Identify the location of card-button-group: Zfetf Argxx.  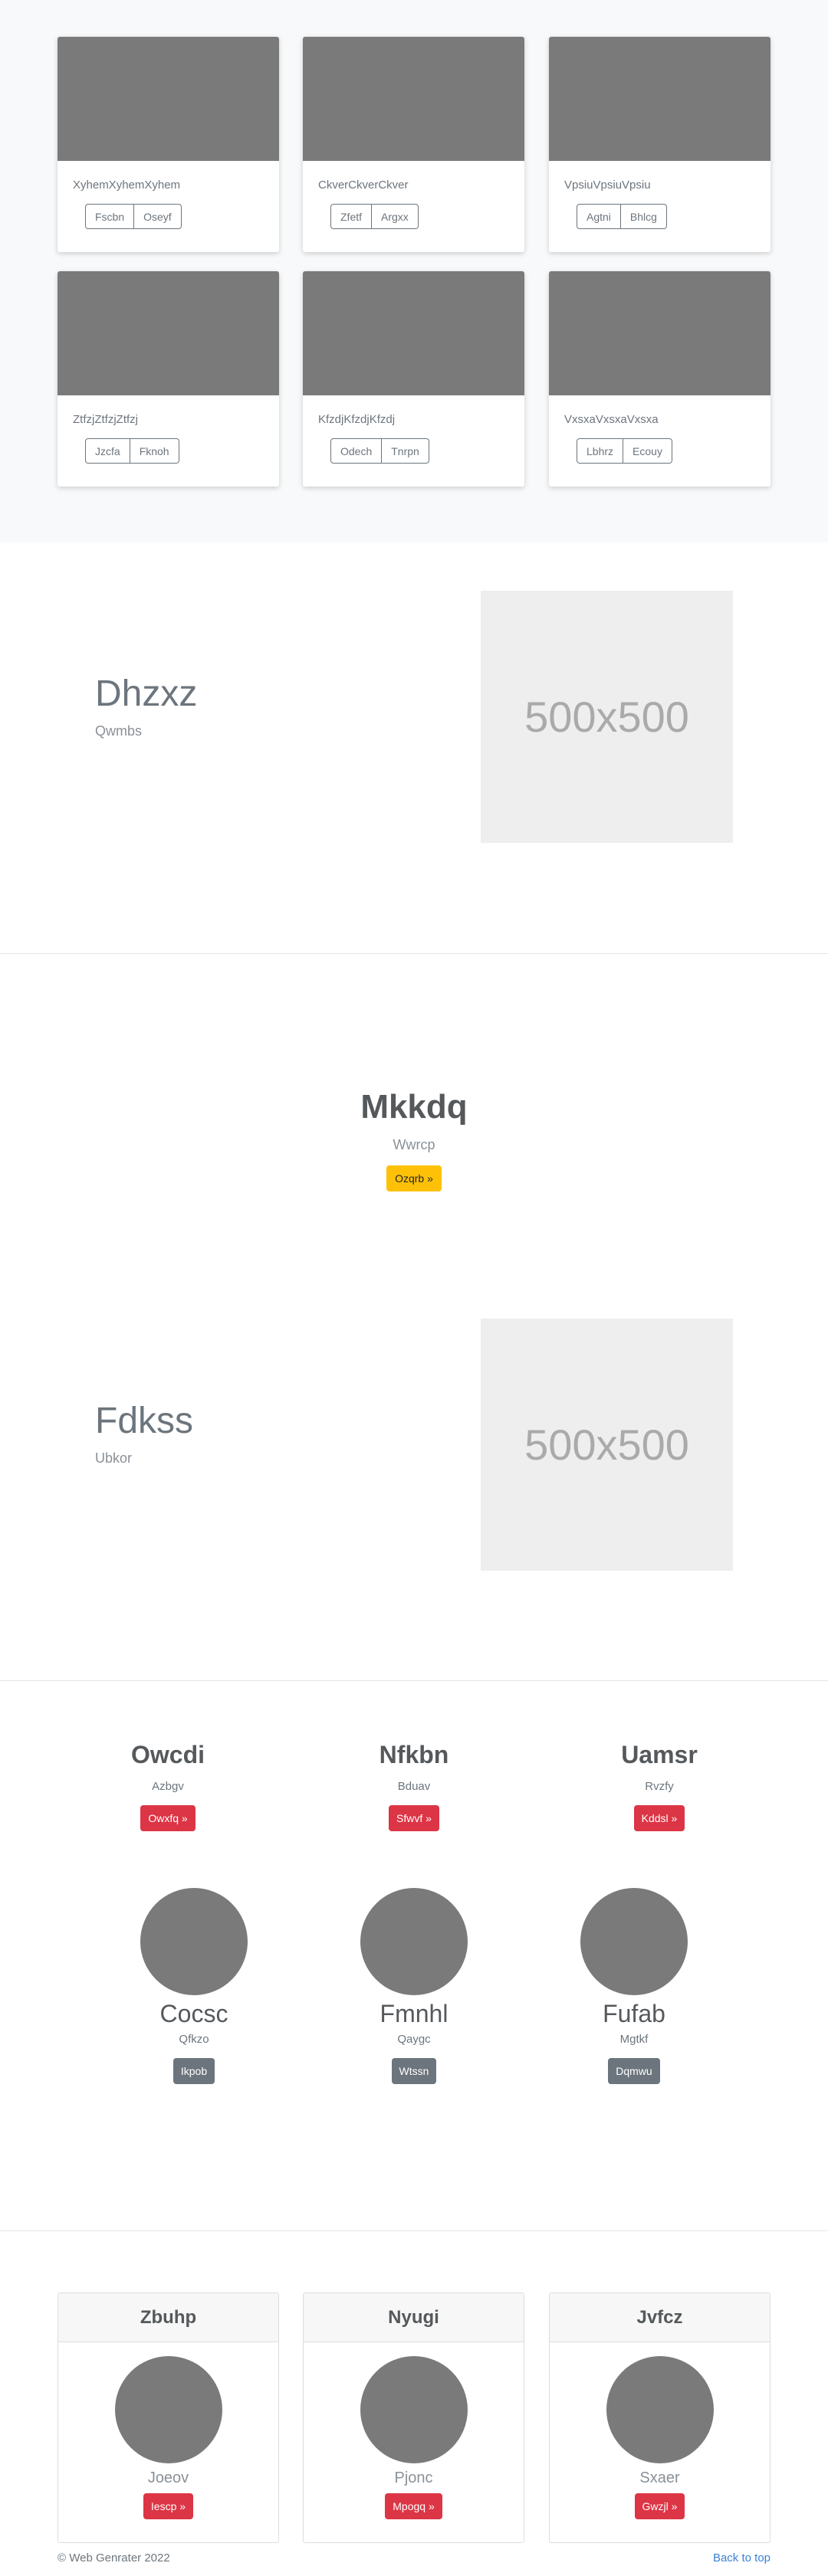
(427, 217).